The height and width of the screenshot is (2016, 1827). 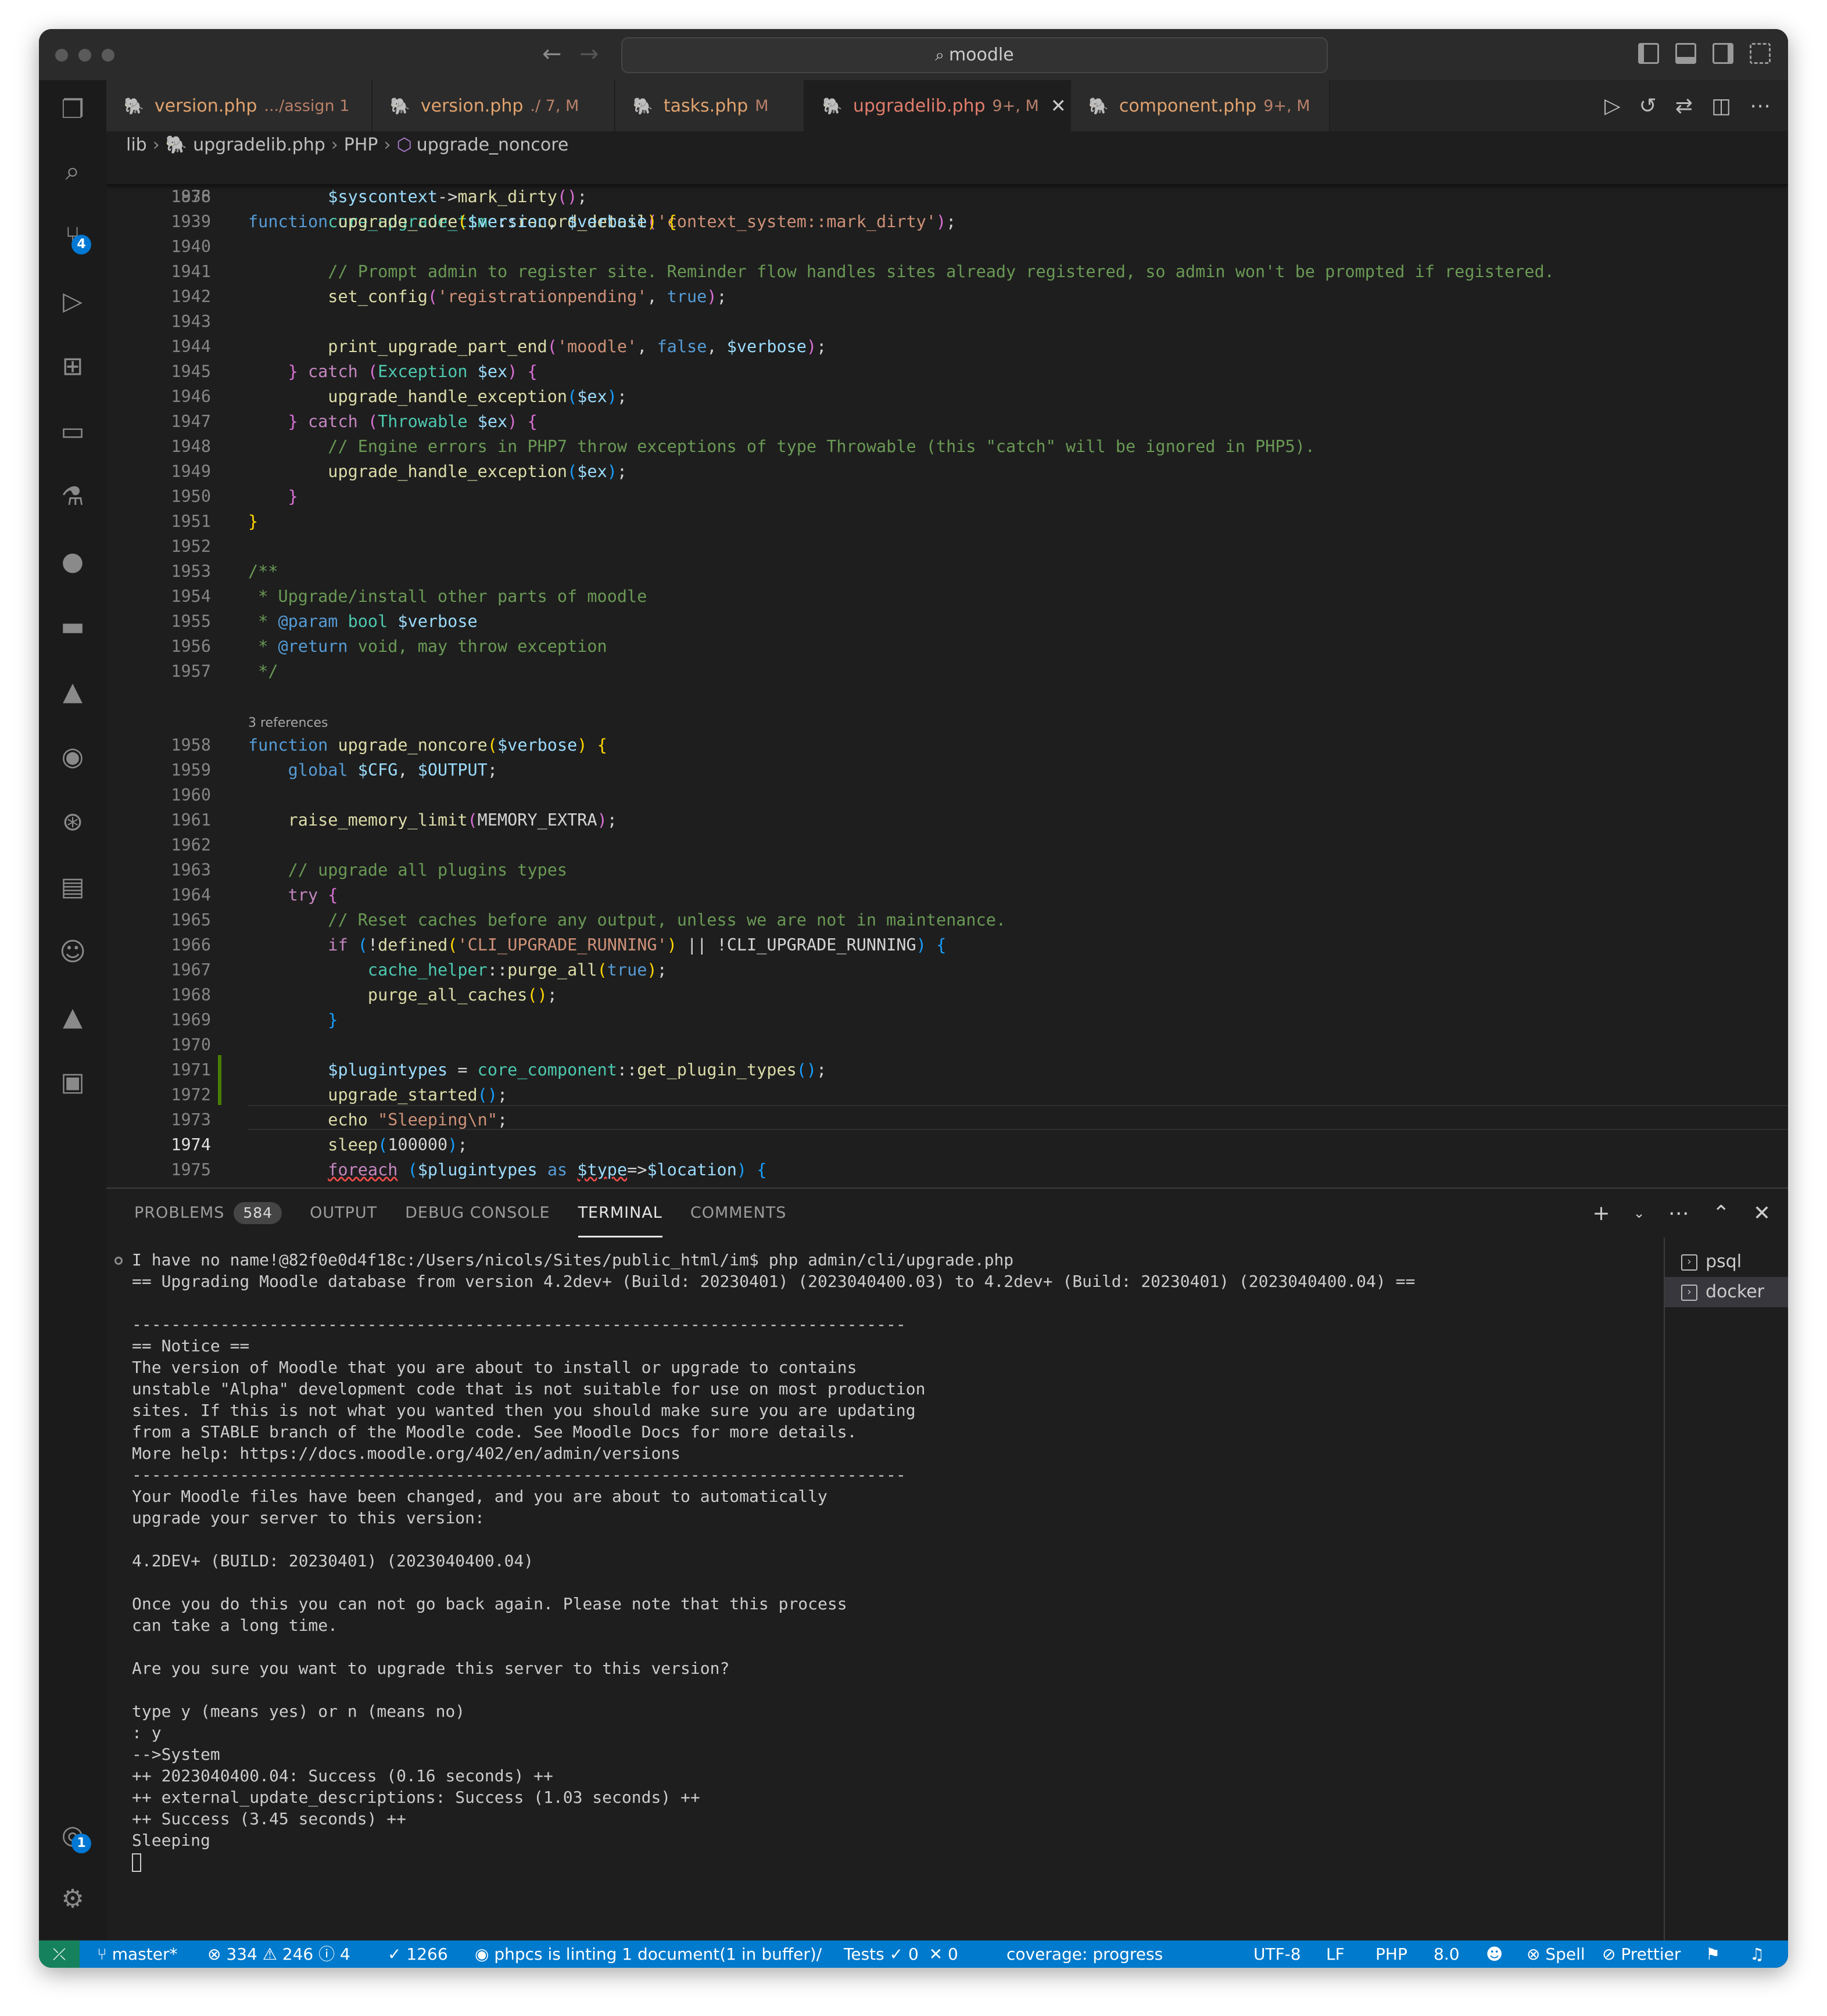 What do you see at coordinates (413, 421) in the screenshot?
I see `code-line: } catch (Throwable $ex) {` at bounding box center [413, 421].